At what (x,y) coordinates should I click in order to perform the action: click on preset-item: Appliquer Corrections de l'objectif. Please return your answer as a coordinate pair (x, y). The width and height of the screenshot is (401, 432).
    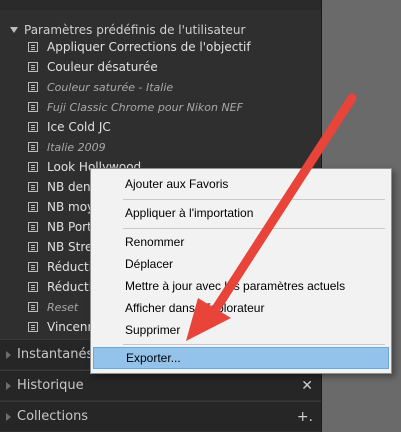
    Looking at the image, I should click on (160, 47).